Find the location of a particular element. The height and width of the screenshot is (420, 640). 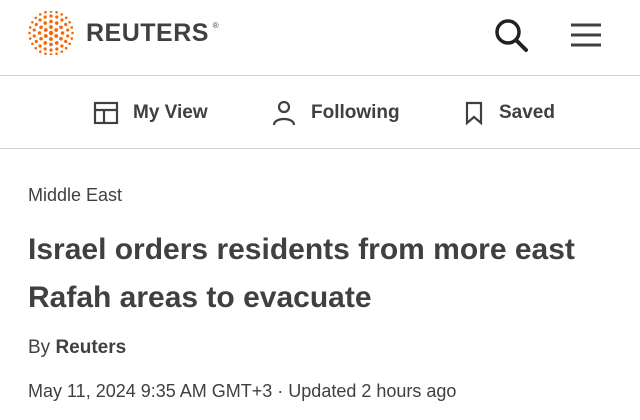

nav-item-label: My View is located at coordinates (170, 112).